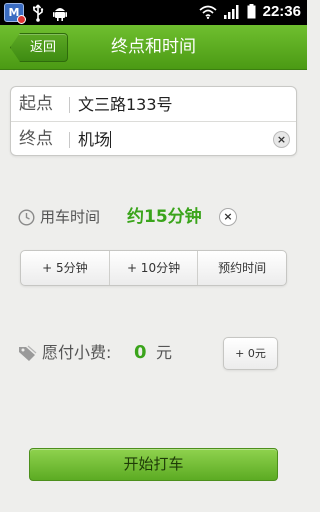  I want to click on battery-icon, so click(251, 11).